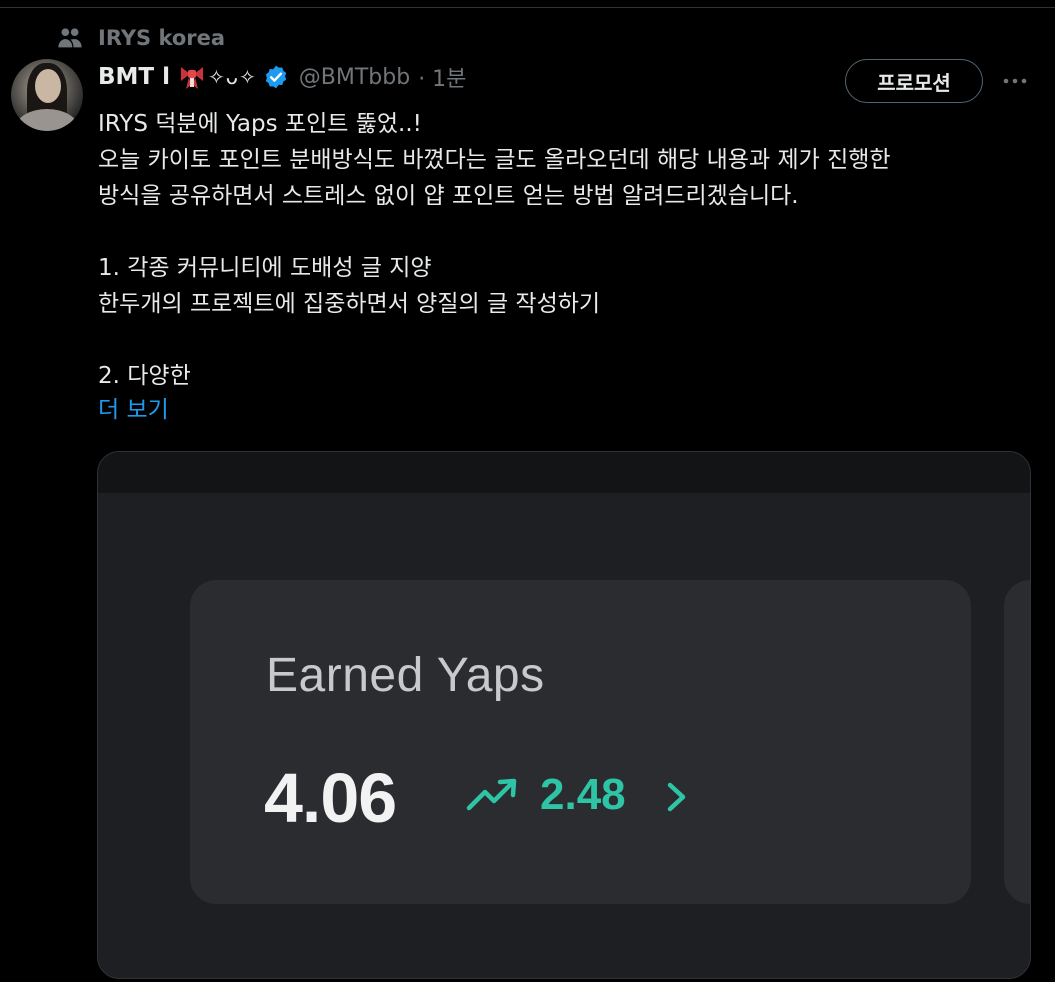  I want to click on verified-badge-icon, so click(276, 77).